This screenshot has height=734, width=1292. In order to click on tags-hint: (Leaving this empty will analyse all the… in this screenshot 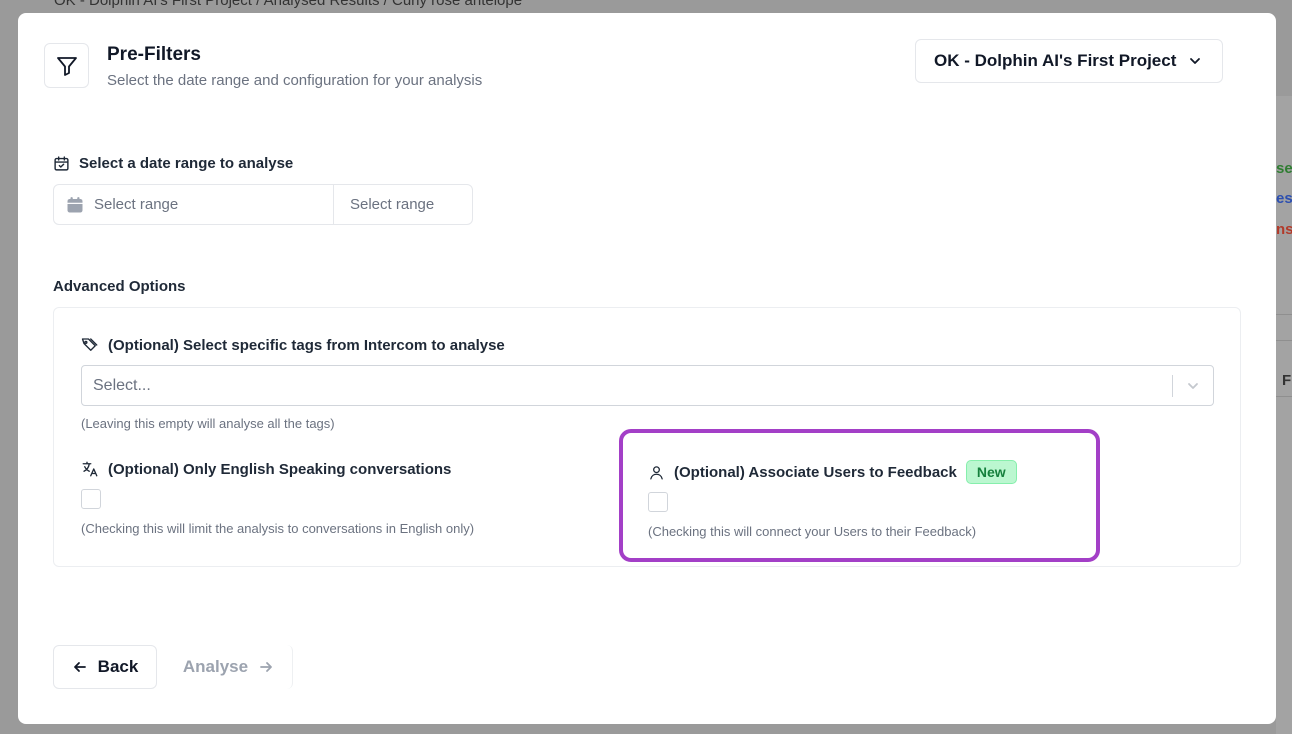, I will do `click(208, 423)`.